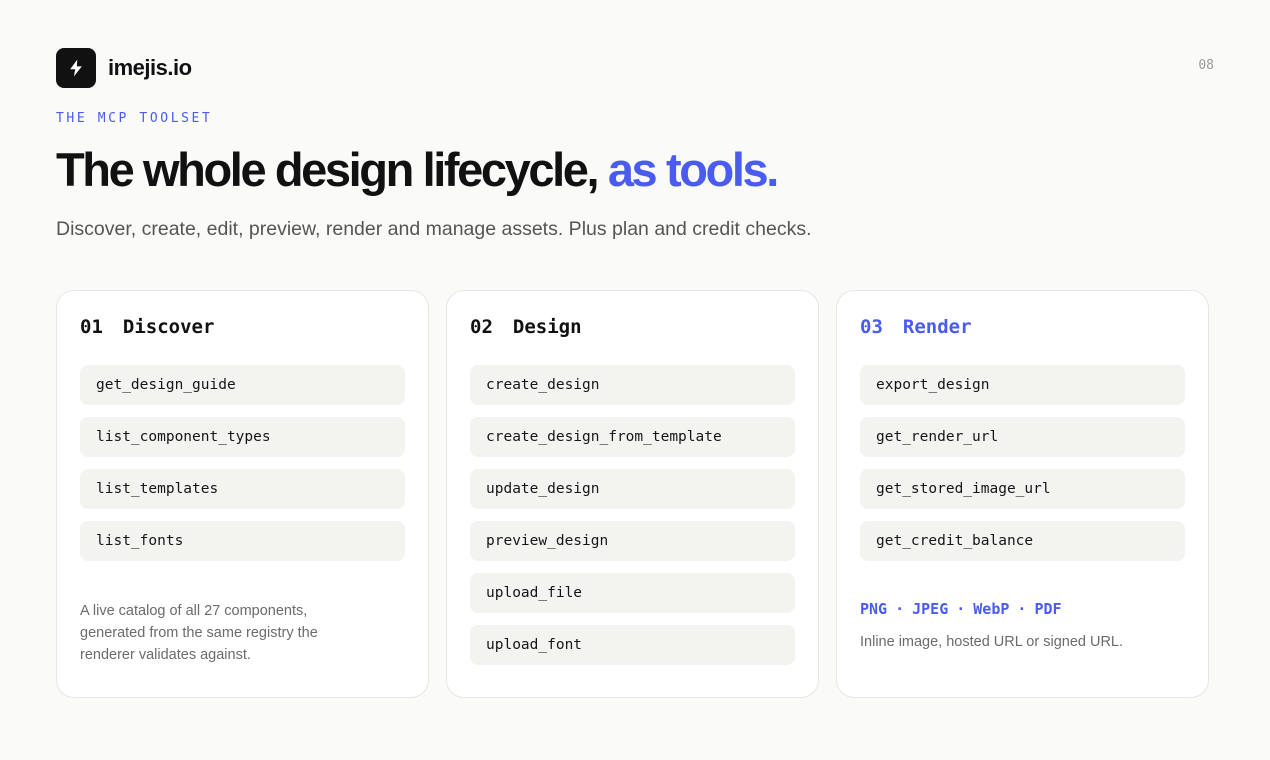  I want to click on tool-chip: upload_file, so click(632, 593).